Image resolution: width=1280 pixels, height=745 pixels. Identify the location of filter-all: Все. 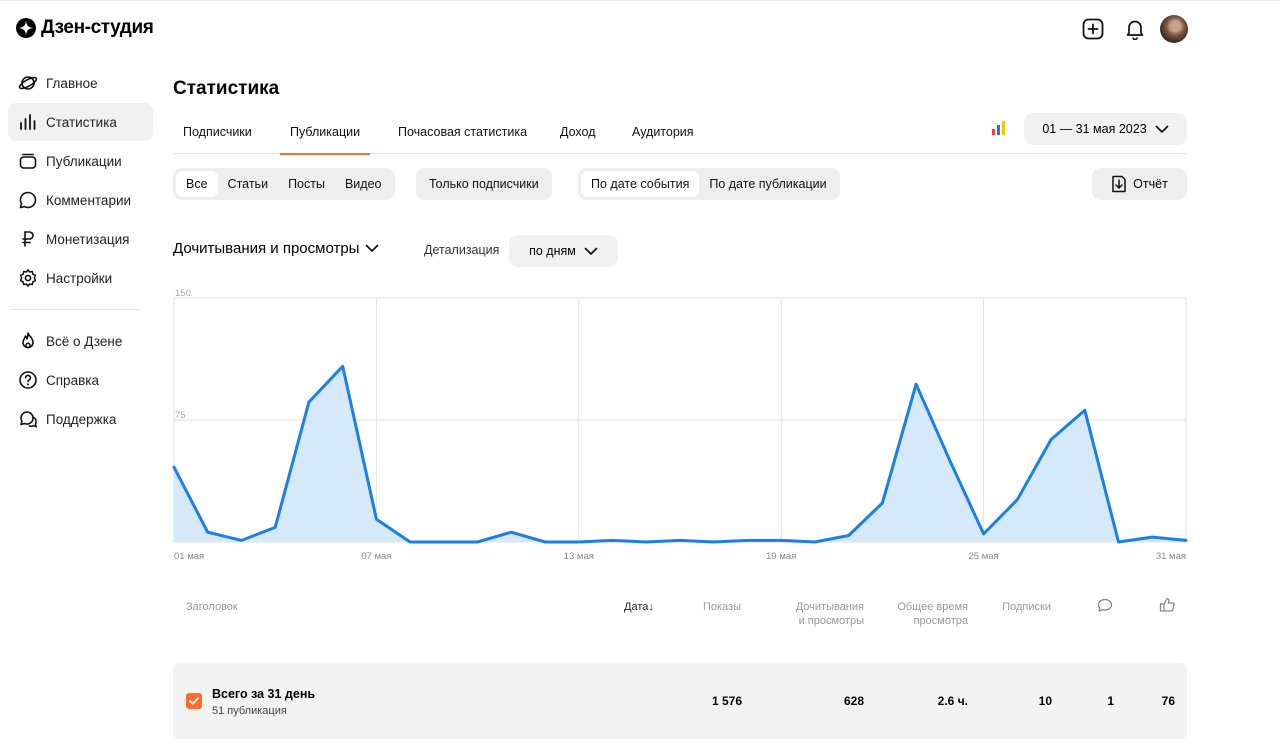
(197, 184).